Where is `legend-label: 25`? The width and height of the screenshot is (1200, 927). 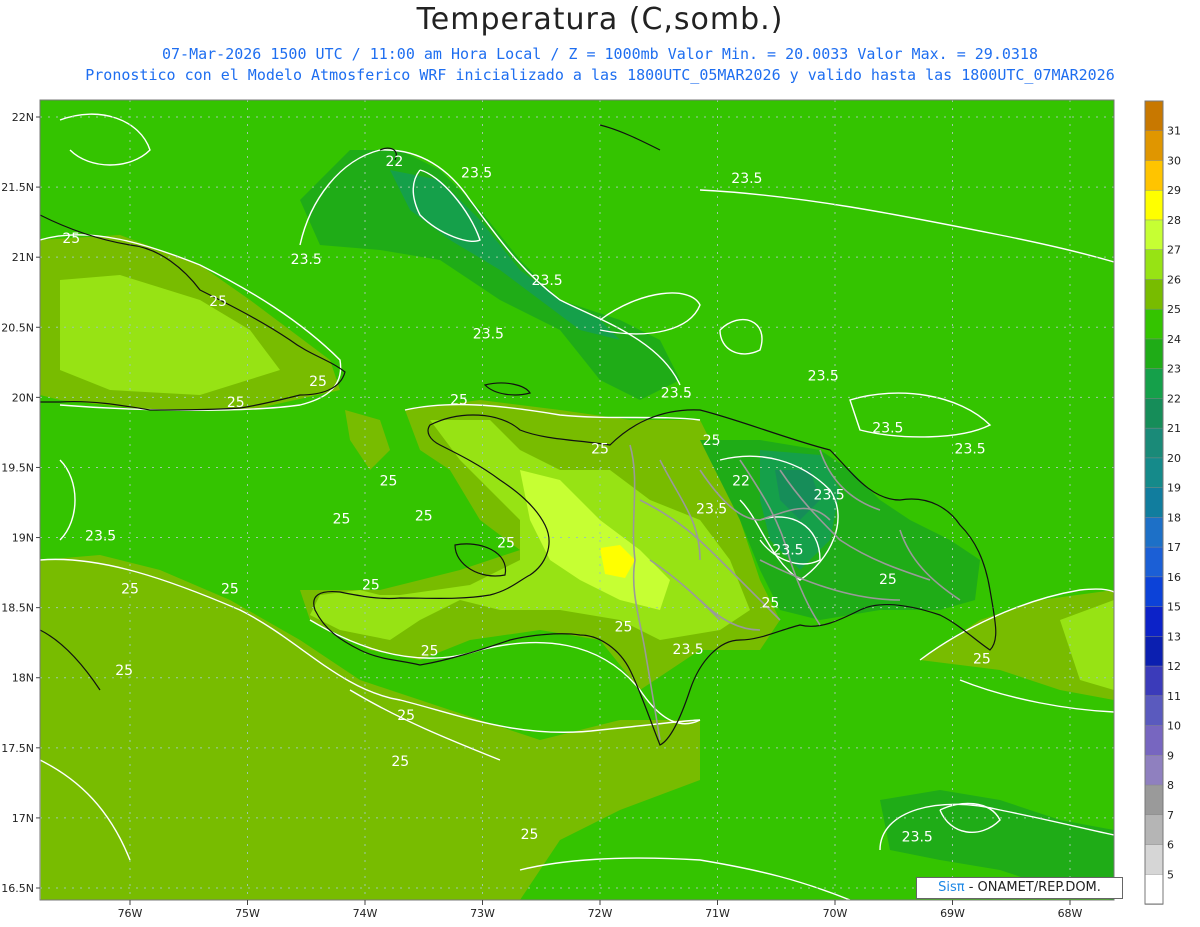
legend-label: 25 is located at coordinates (1174, 309).